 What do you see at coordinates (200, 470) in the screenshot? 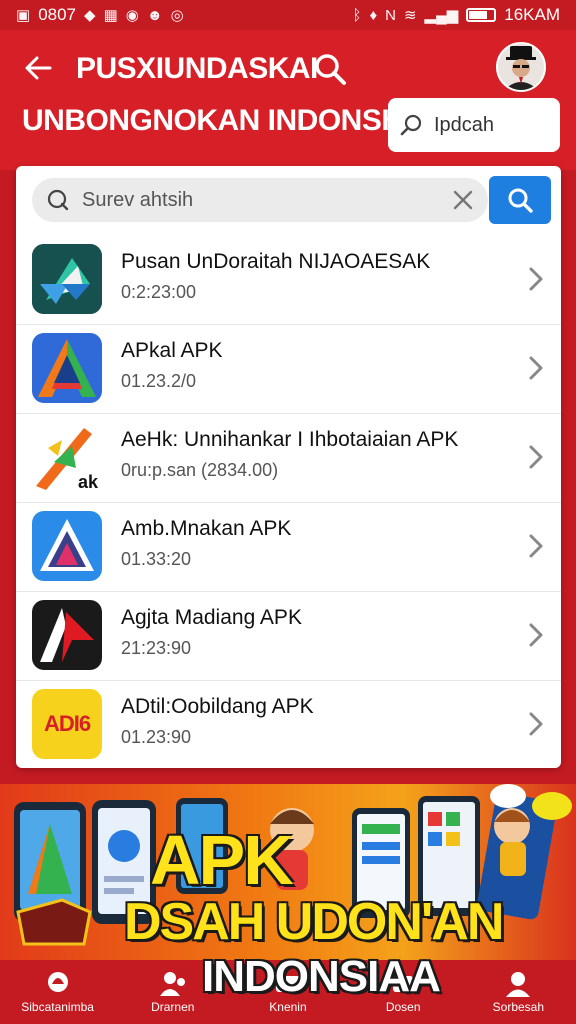
I see `app-meta: 0ru:p.san (2834.00)` at bounding box center [200, 470].